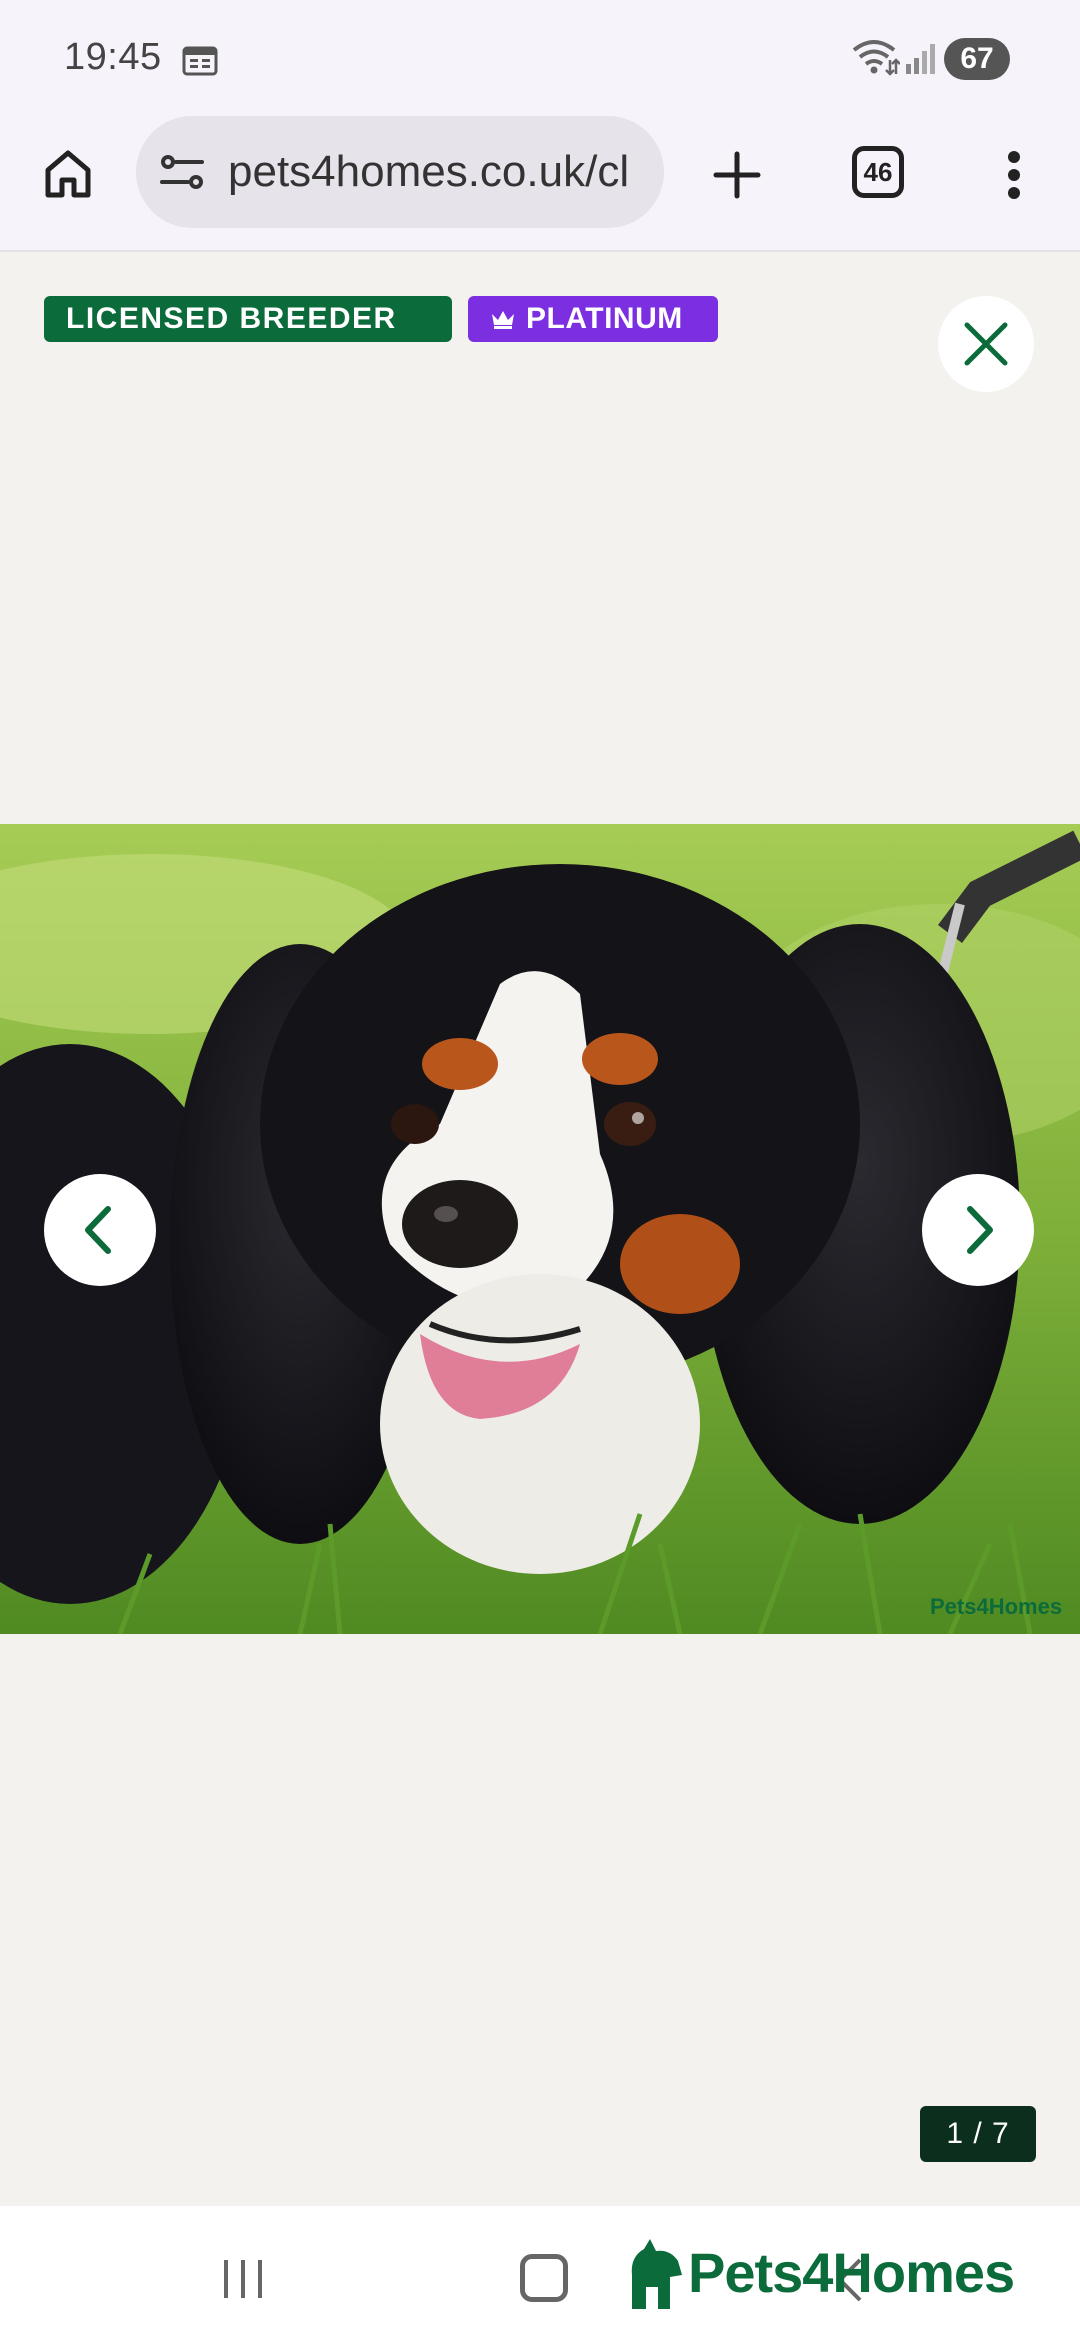  I want to click on tab-switcher-button: 46, so click(878, 172).